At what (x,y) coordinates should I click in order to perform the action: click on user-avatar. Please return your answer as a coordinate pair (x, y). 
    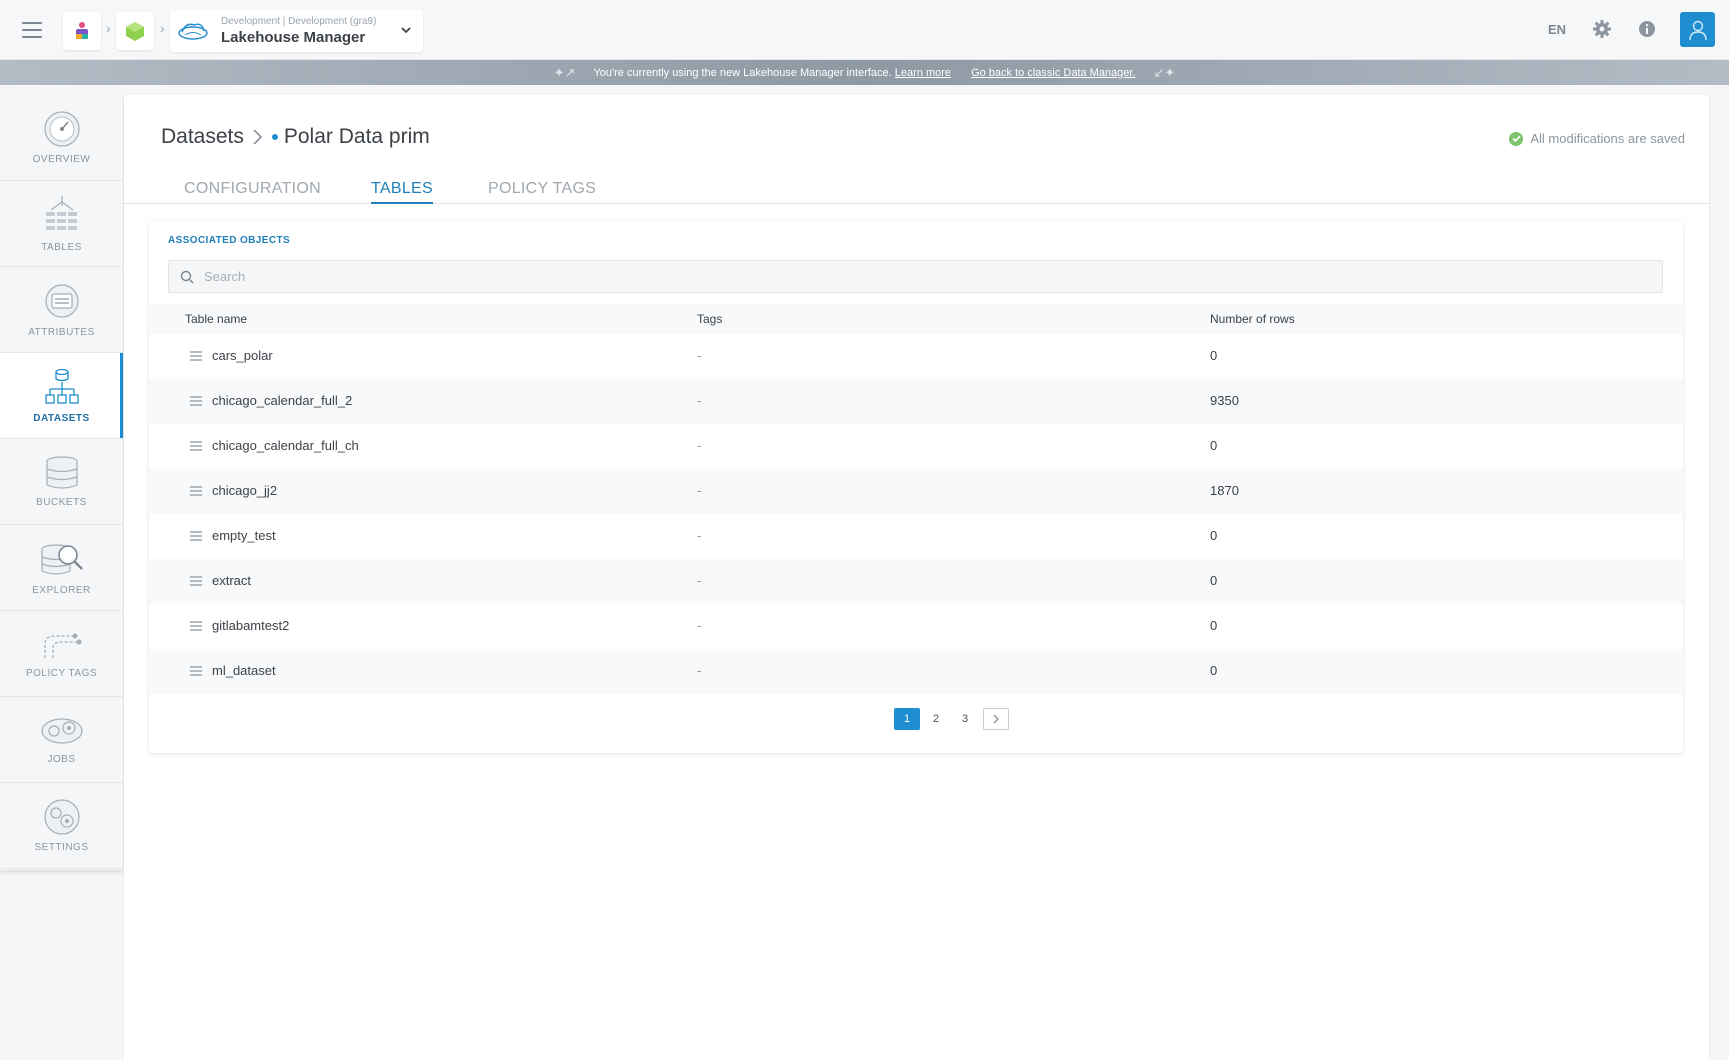
    Looking at the image, I should click on (1697, 29).